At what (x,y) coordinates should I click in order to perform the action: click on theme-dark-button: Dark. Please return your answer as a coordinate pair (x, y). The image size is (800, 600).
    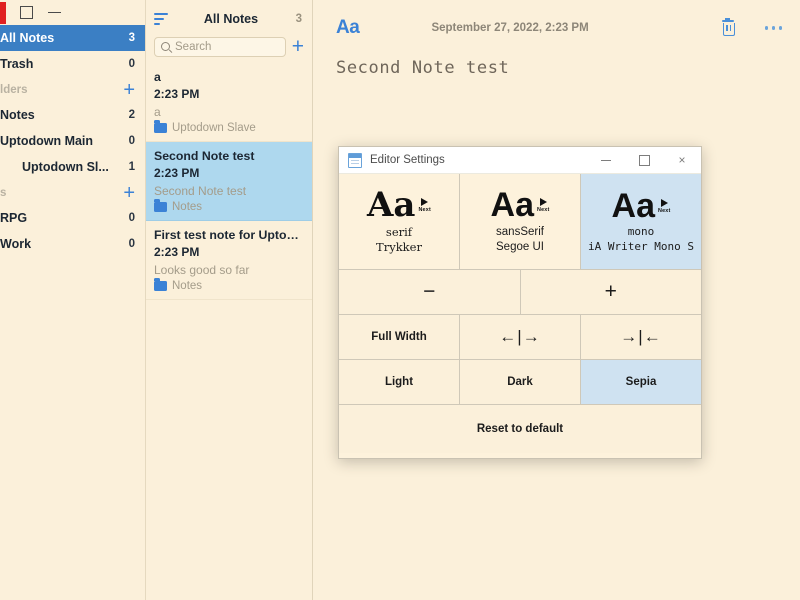
    Looking at the image, I should click on (520, 382).